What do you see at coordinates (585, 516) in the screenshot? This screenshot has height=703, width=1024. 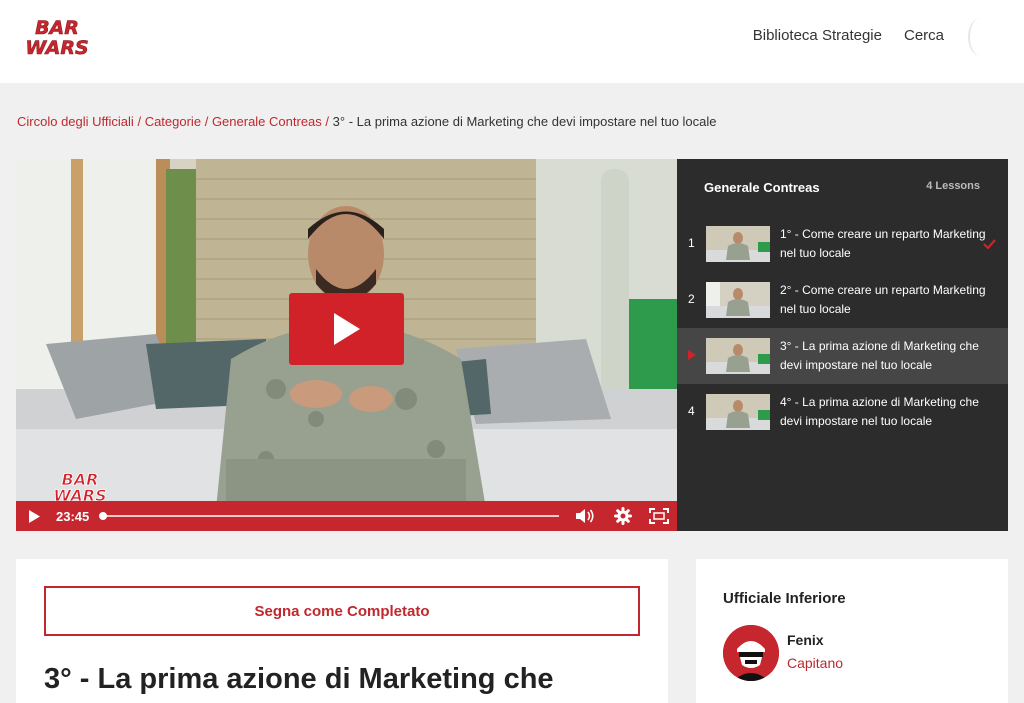 I see `volume-icon` at bounding box center [585, 516].